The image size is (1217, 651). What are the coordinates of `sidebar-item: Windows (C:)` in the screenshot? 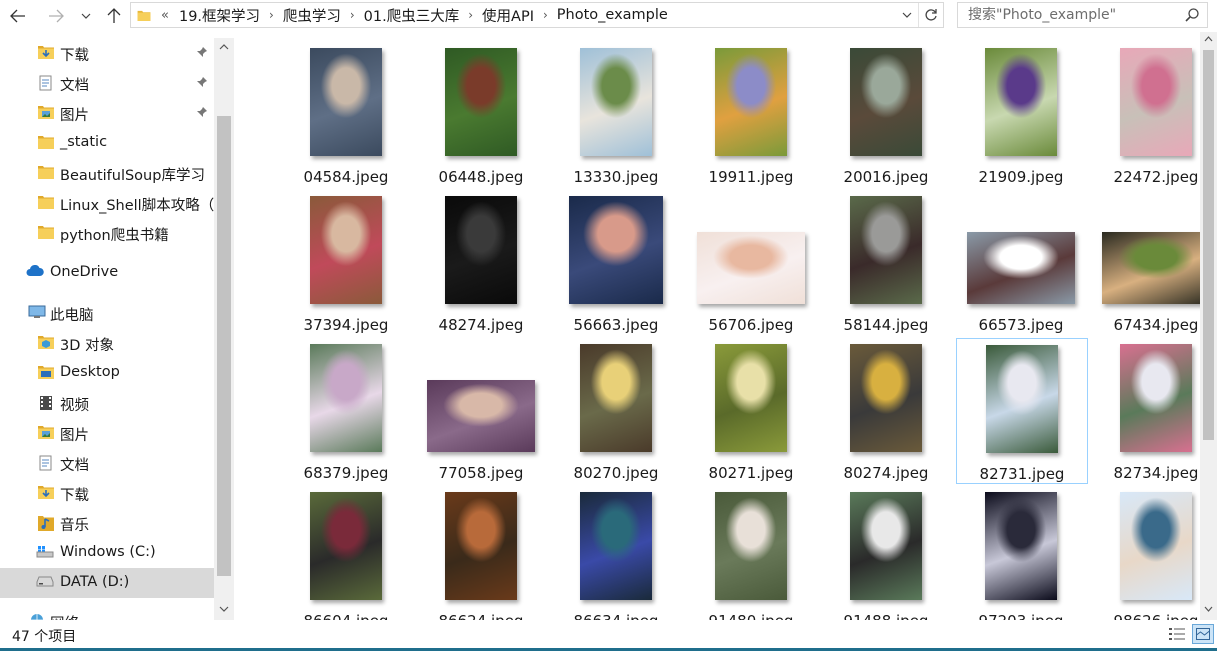 It's located at (107, 553).